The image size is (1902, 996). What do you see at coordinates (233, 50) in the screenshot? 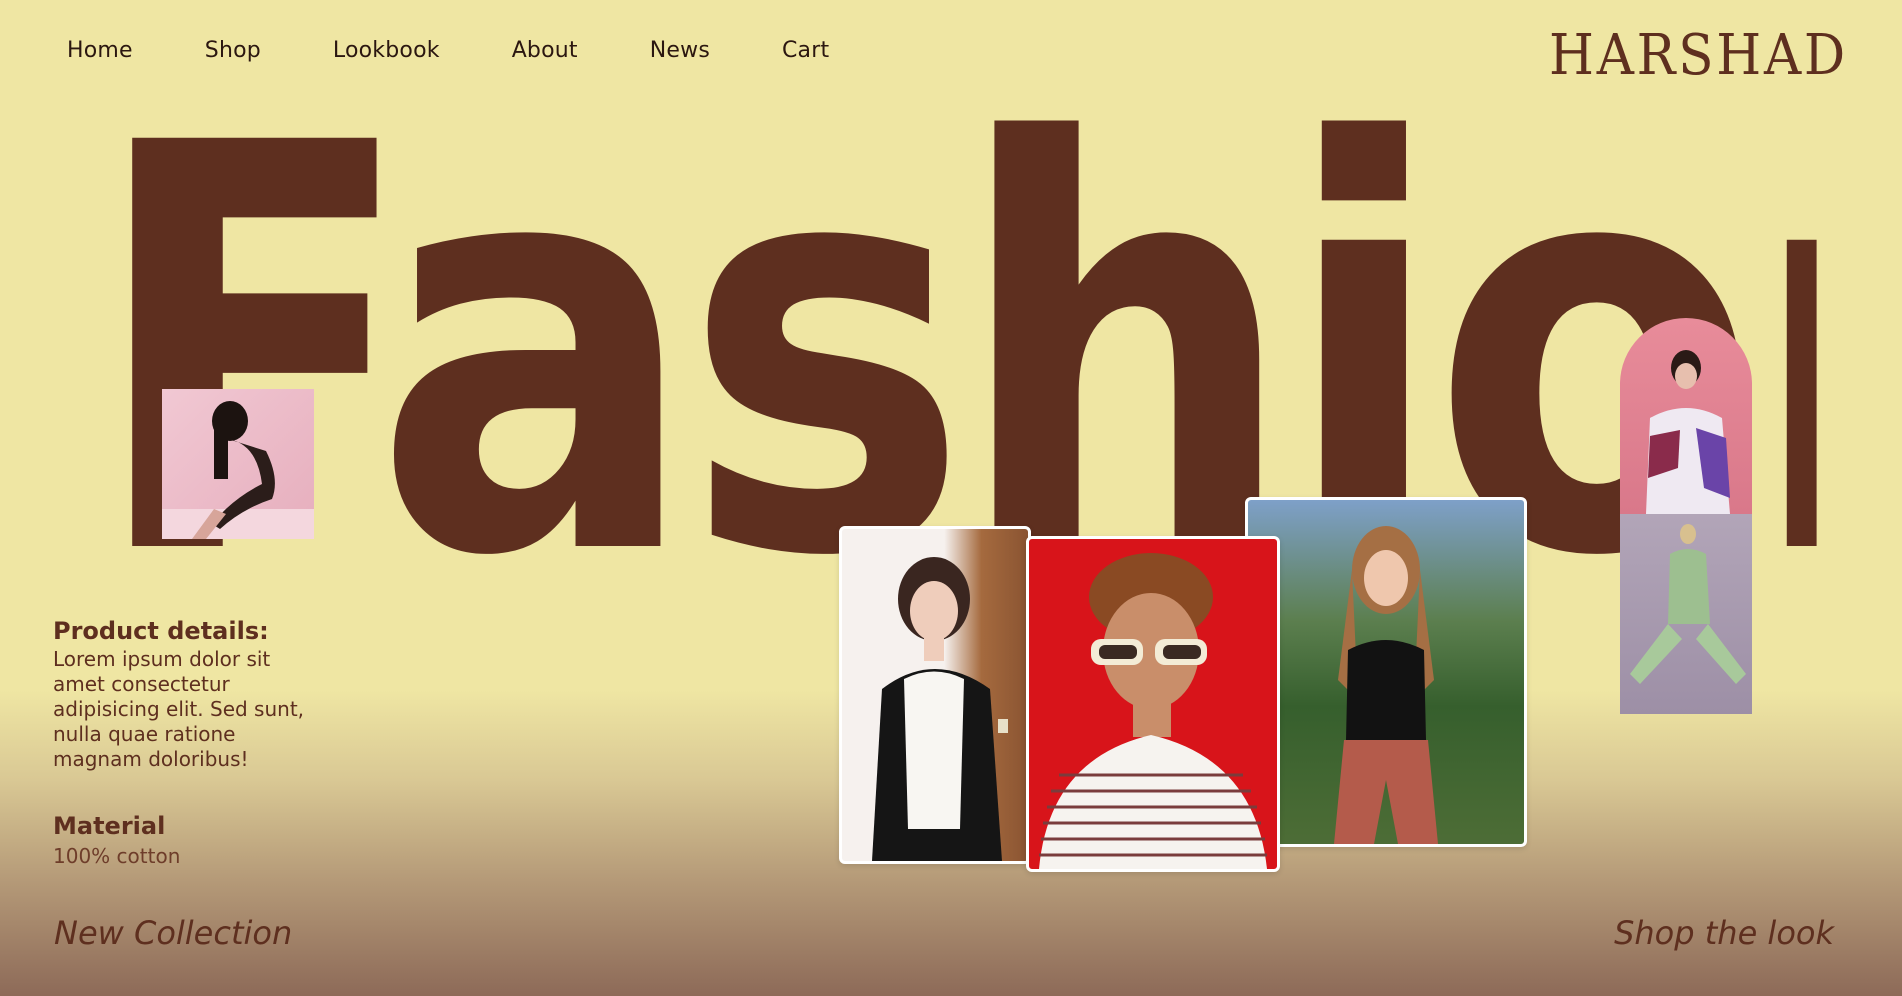
I see `nav-shop-link: Shop` at bounding box center [233, 50].